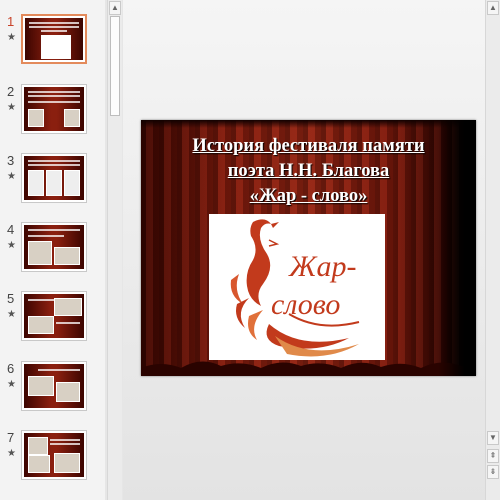 Image resolution: width=500 pixels, height=500 pixels. I want to click on scroll-down-arrow-icon: ▼, so click(493, 438).